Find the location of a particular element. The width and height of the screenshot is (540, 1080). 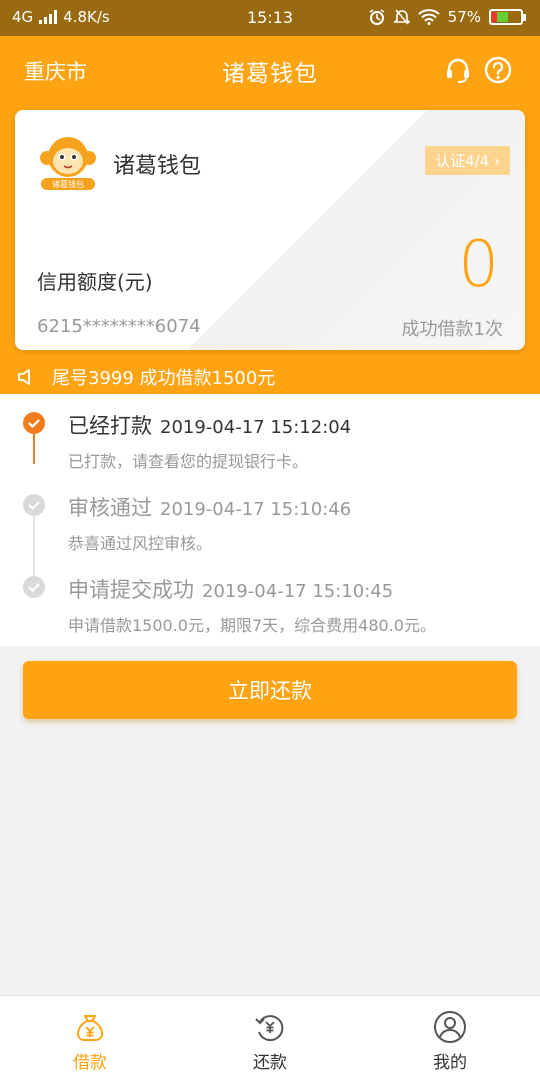

wifi-icon is located at coordinates (428, 17).